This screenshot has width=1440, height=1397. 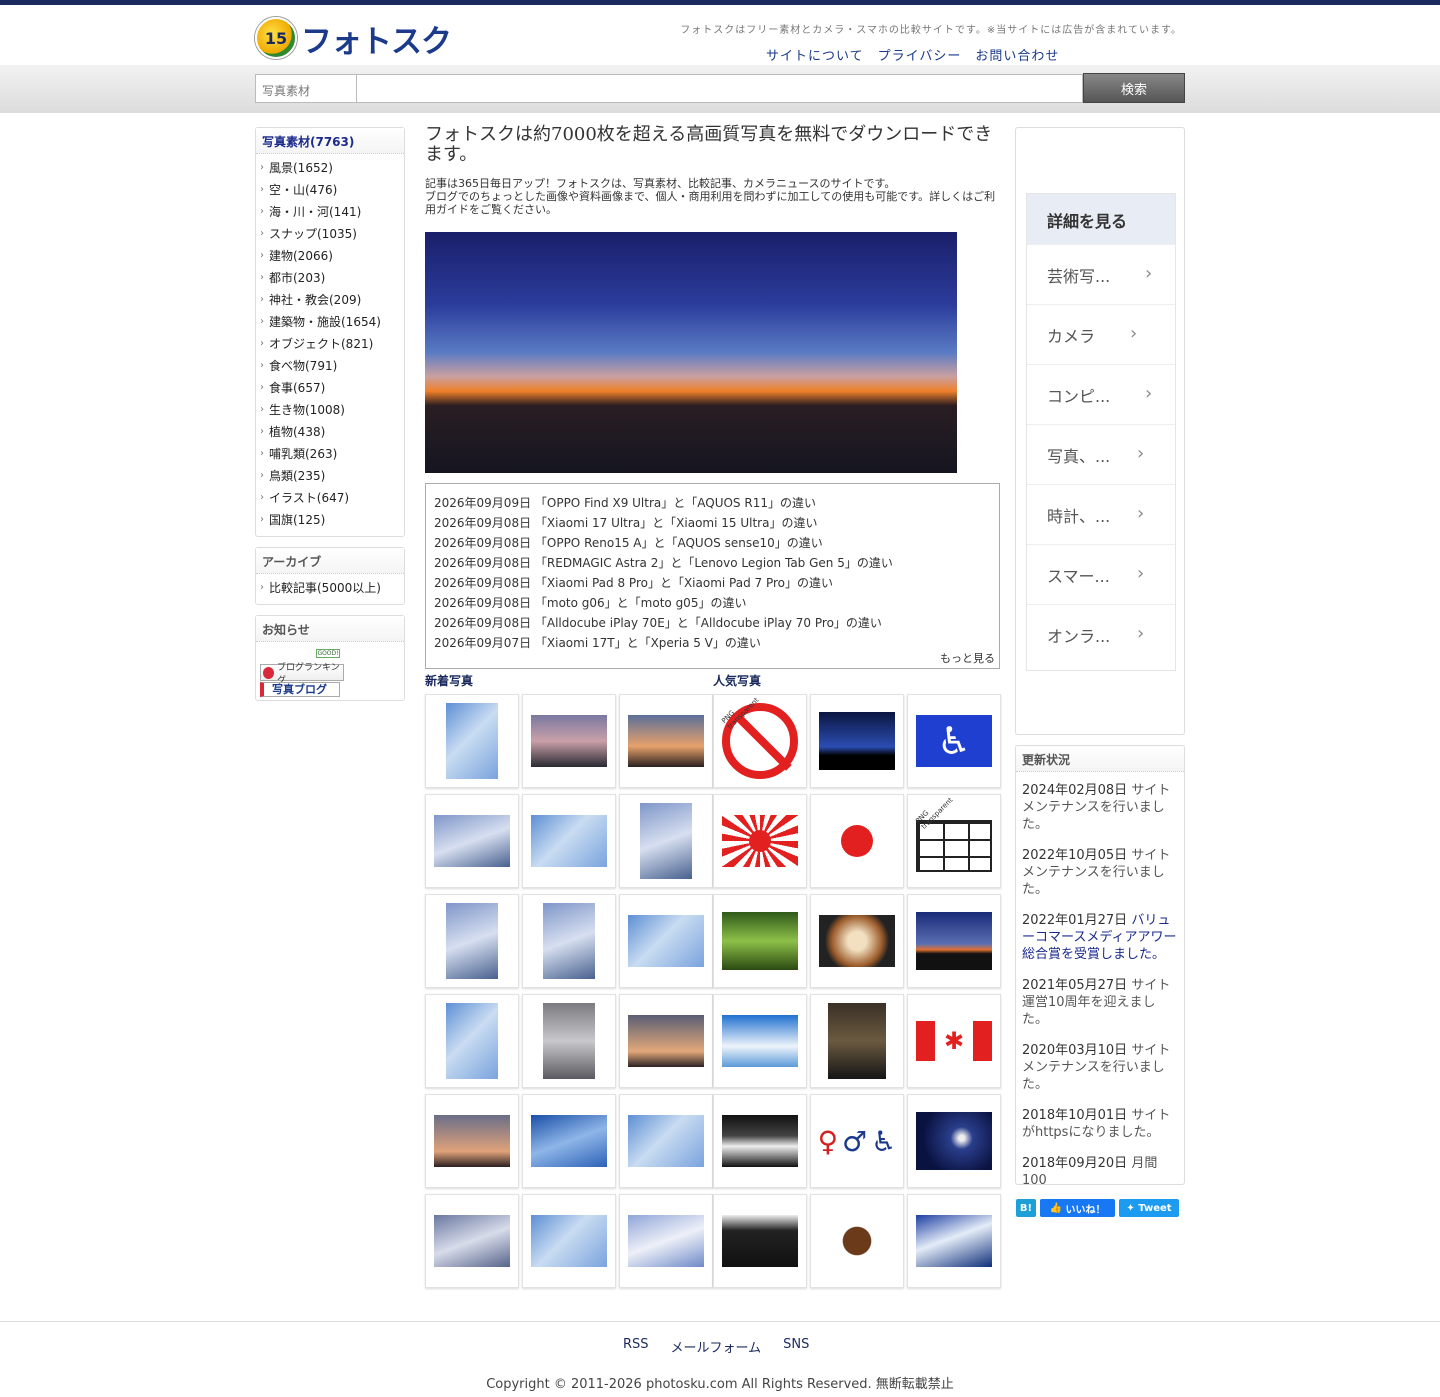 What do you see at coordinates (328, 653) in the screenshot?
I see `good-badge: GOOD!` at bounding box center [328, 653].